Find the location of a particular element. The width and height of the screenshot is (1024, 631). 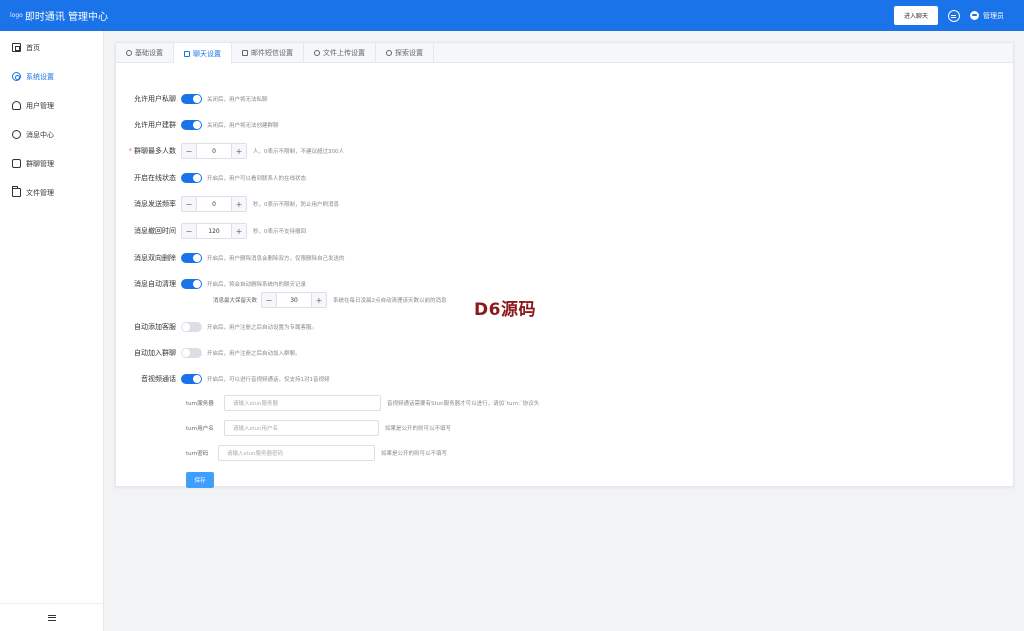

auto-clean-toggle is located at coordinates (191, 284).